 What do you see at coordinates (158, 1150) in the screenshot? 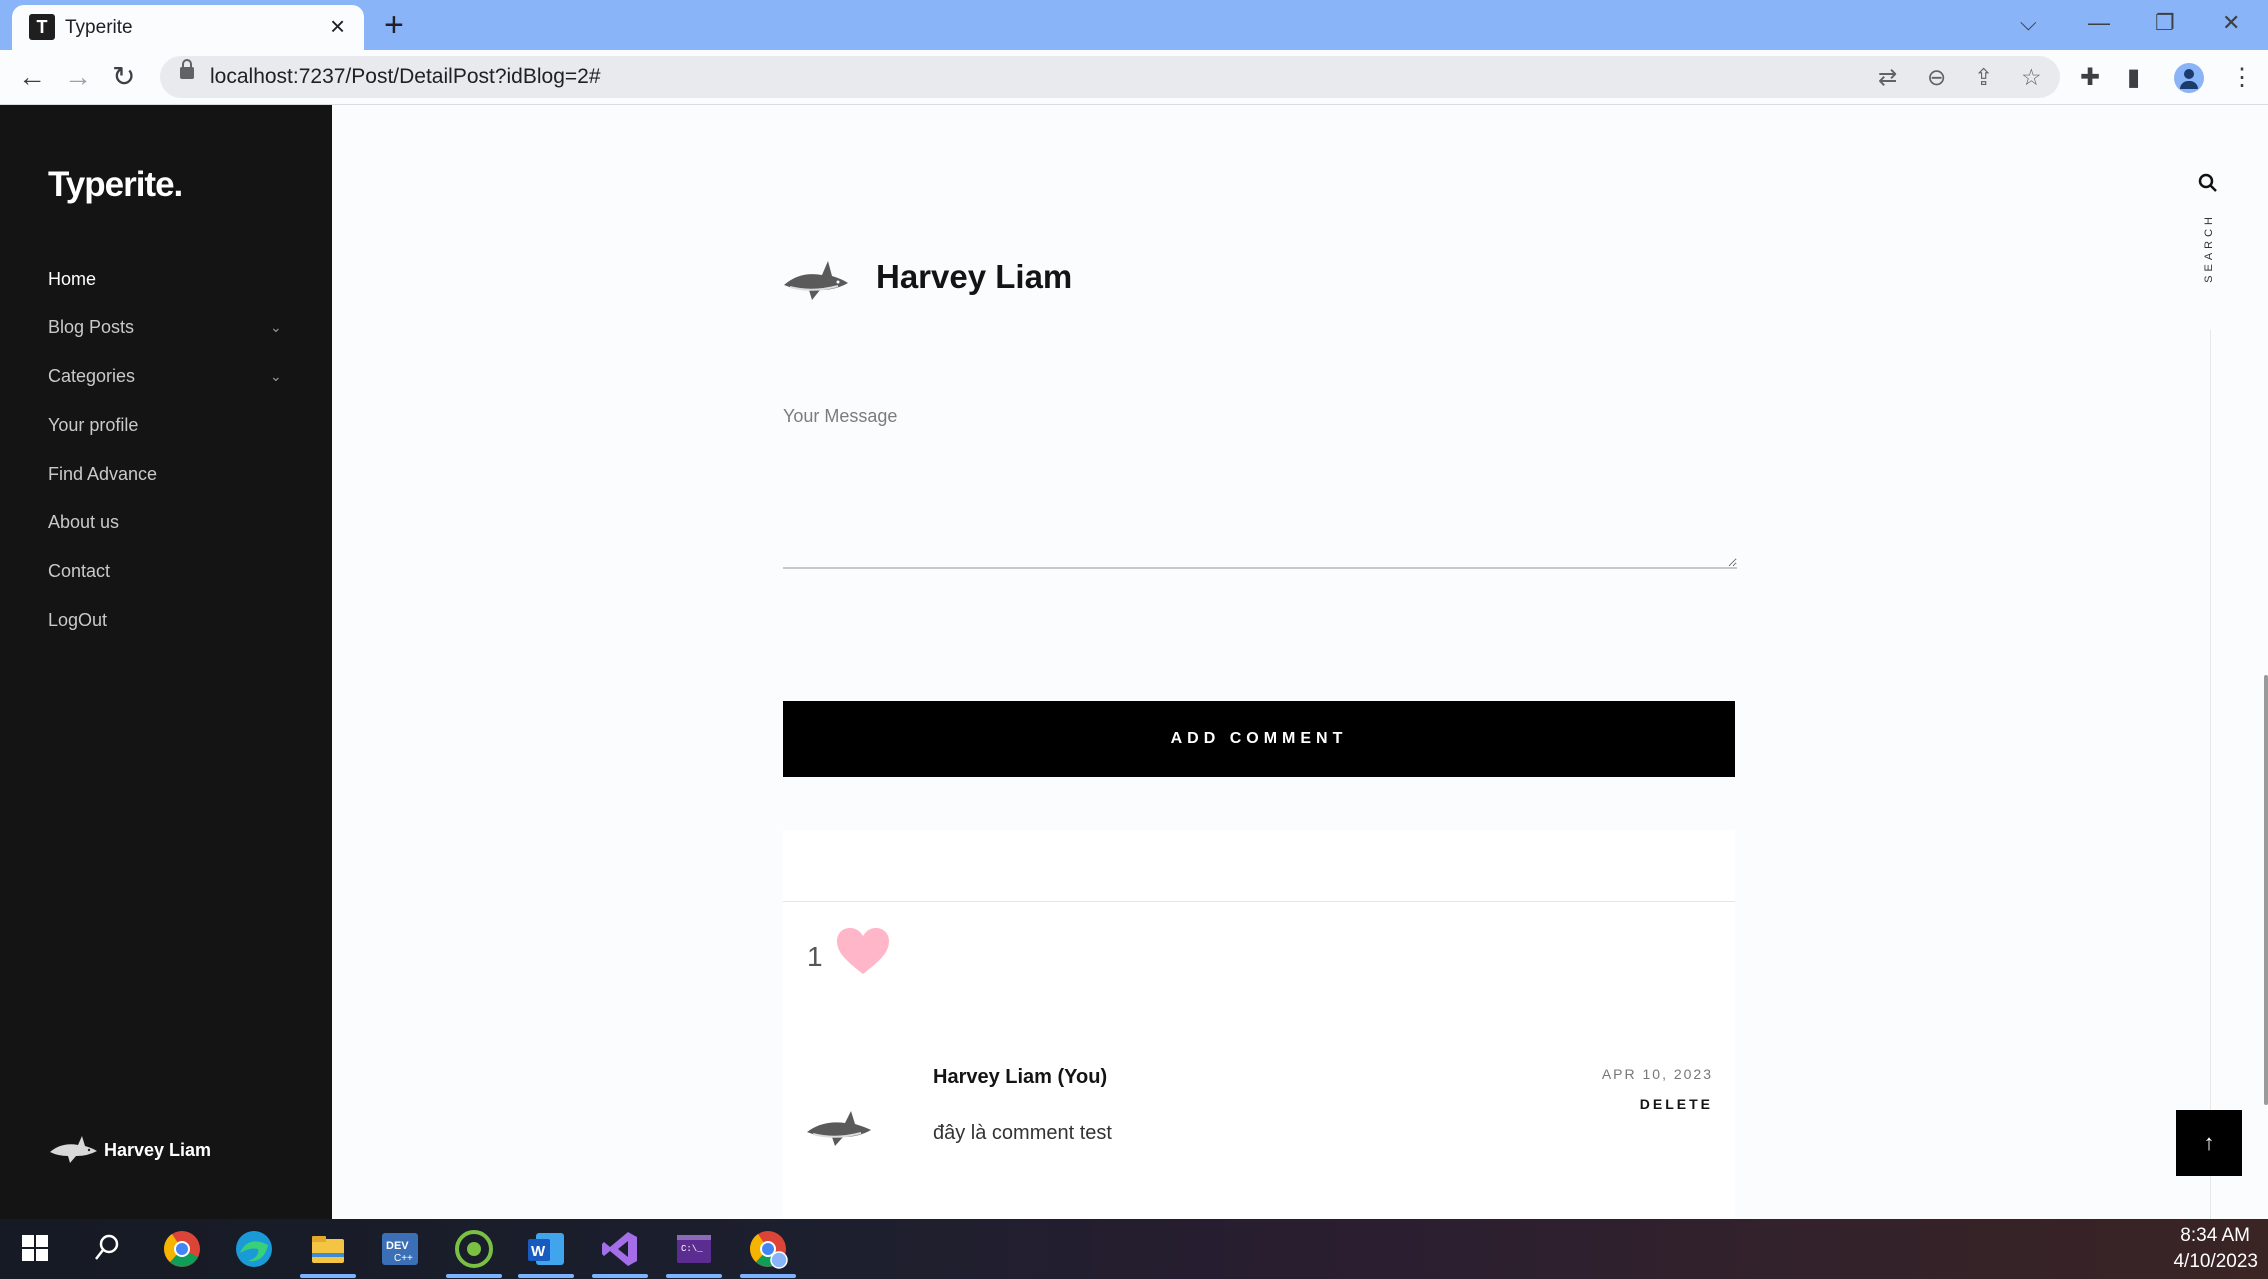
I see `sidebar-user-name: Harvey Liam` at bounding box center [158, 1150].